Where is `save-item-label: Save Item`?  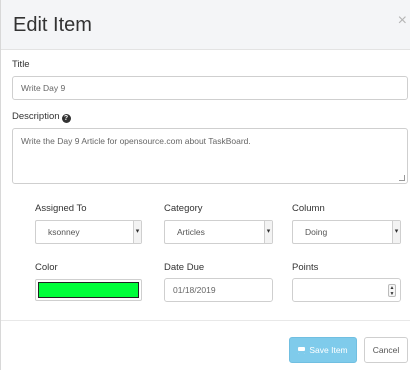 save-item-label: Save Item is located at coordinates (328, 350).